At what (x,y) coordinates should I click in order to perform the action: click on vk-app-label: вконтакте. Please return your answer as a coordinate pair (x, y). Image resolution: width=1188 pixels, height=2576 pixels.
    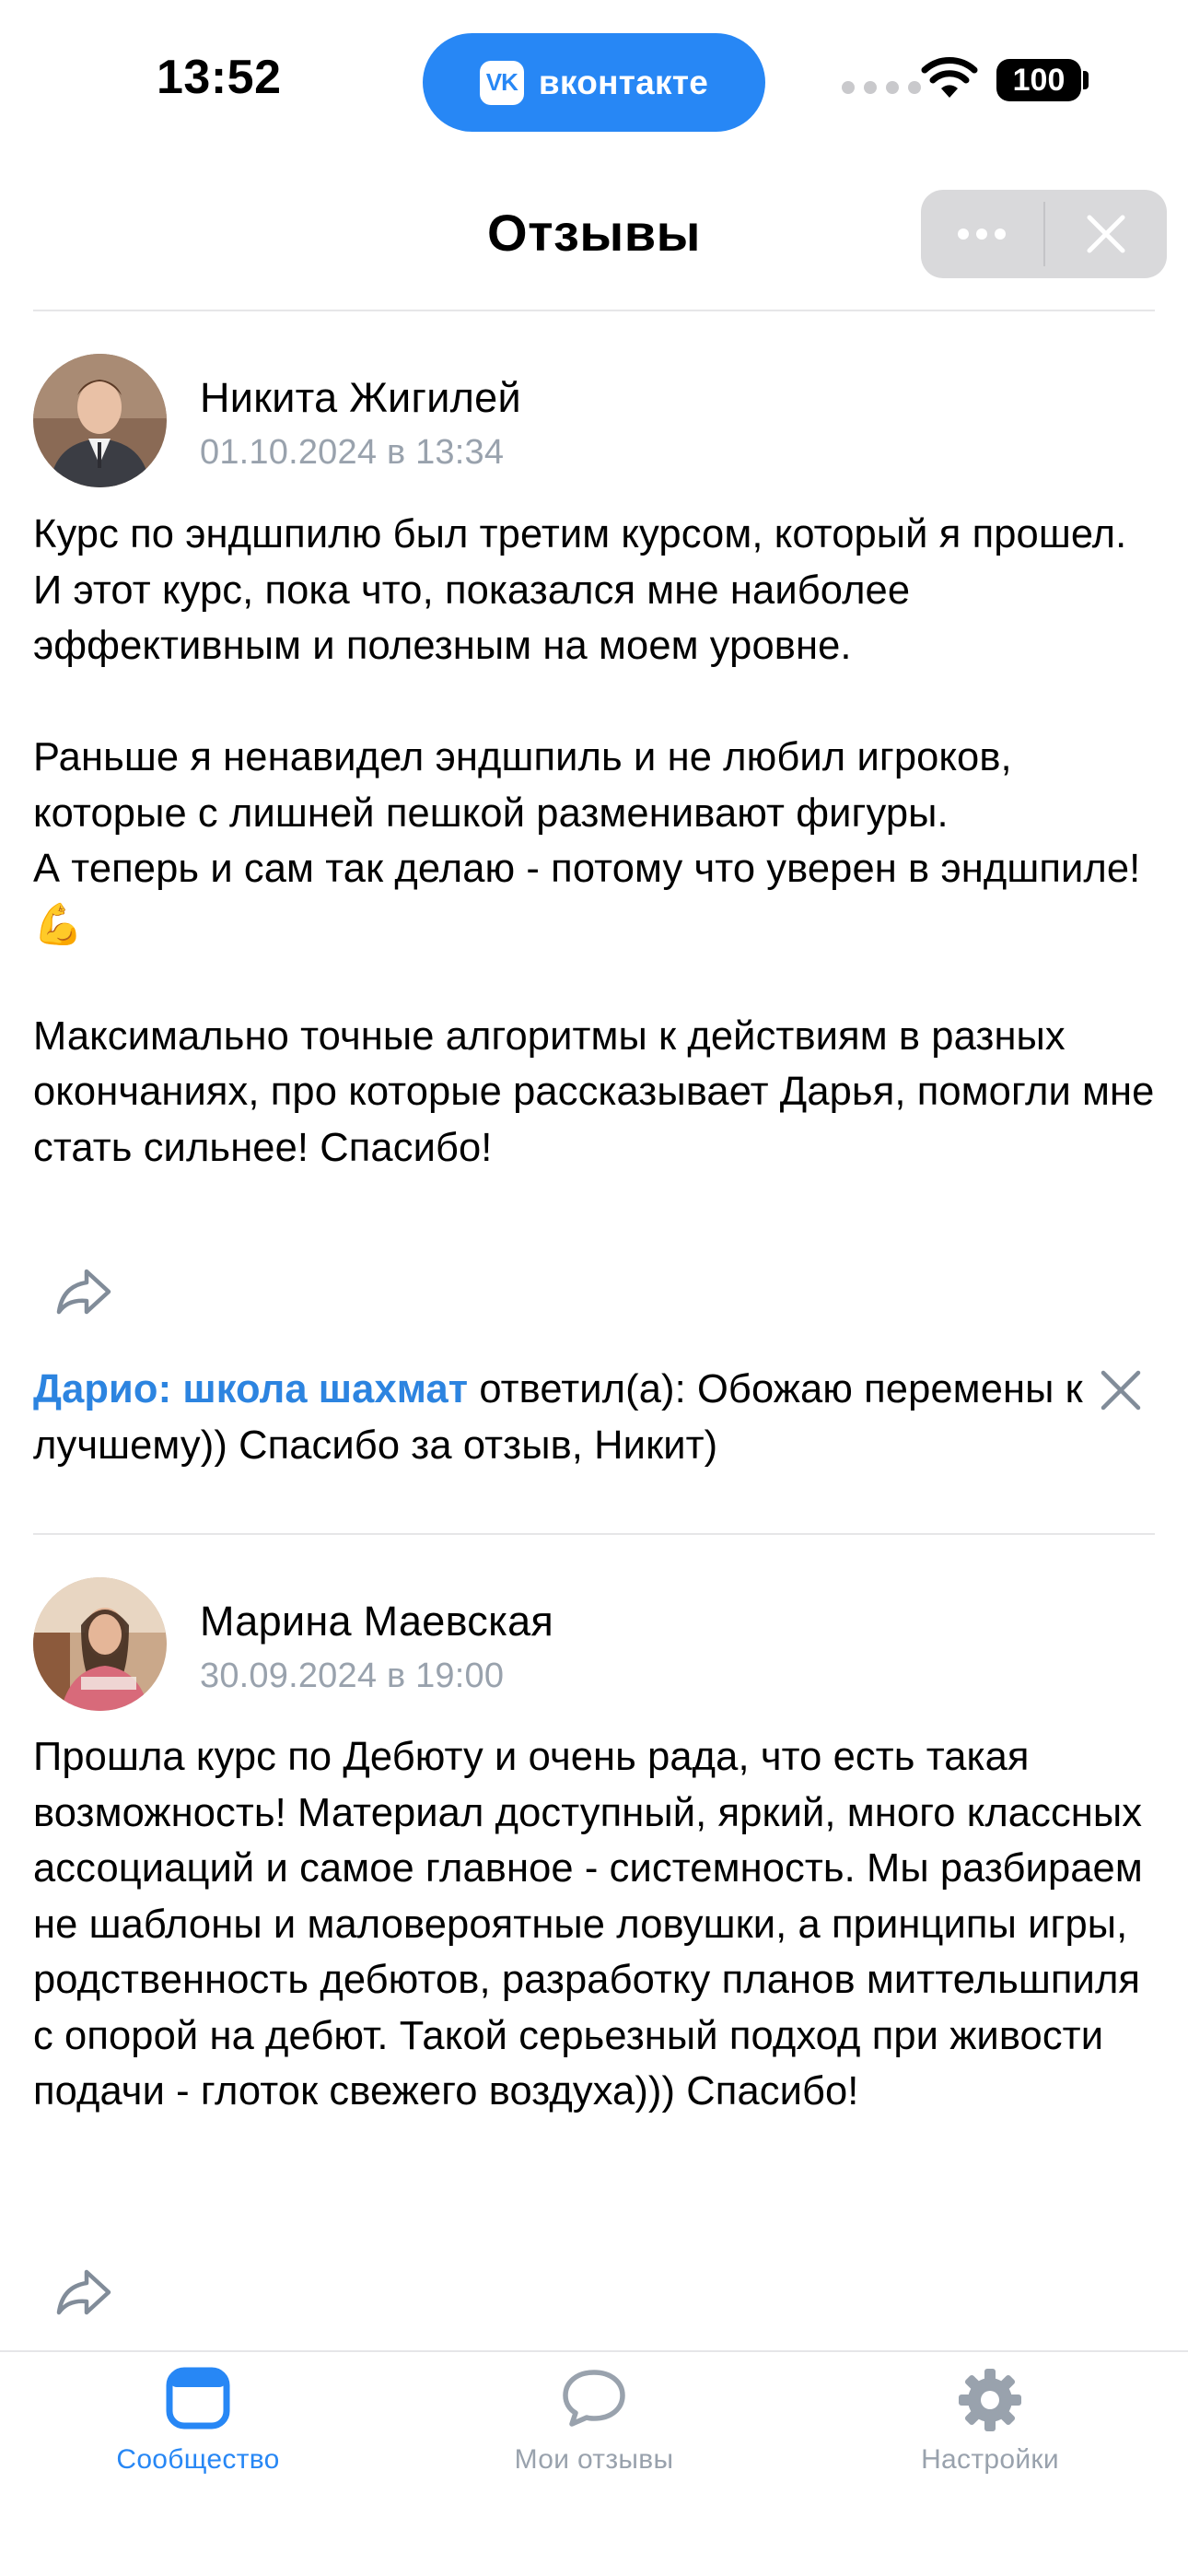
    Looking at the image, I should click on (623, 82).